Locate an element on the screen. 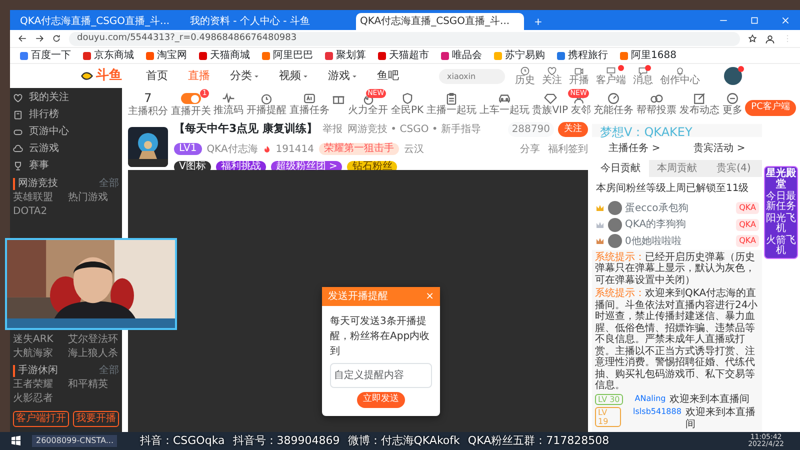 This screenshot has width=800, height=450. toolbar-item: 主播一起玩 is located at coordinates (451, 104).